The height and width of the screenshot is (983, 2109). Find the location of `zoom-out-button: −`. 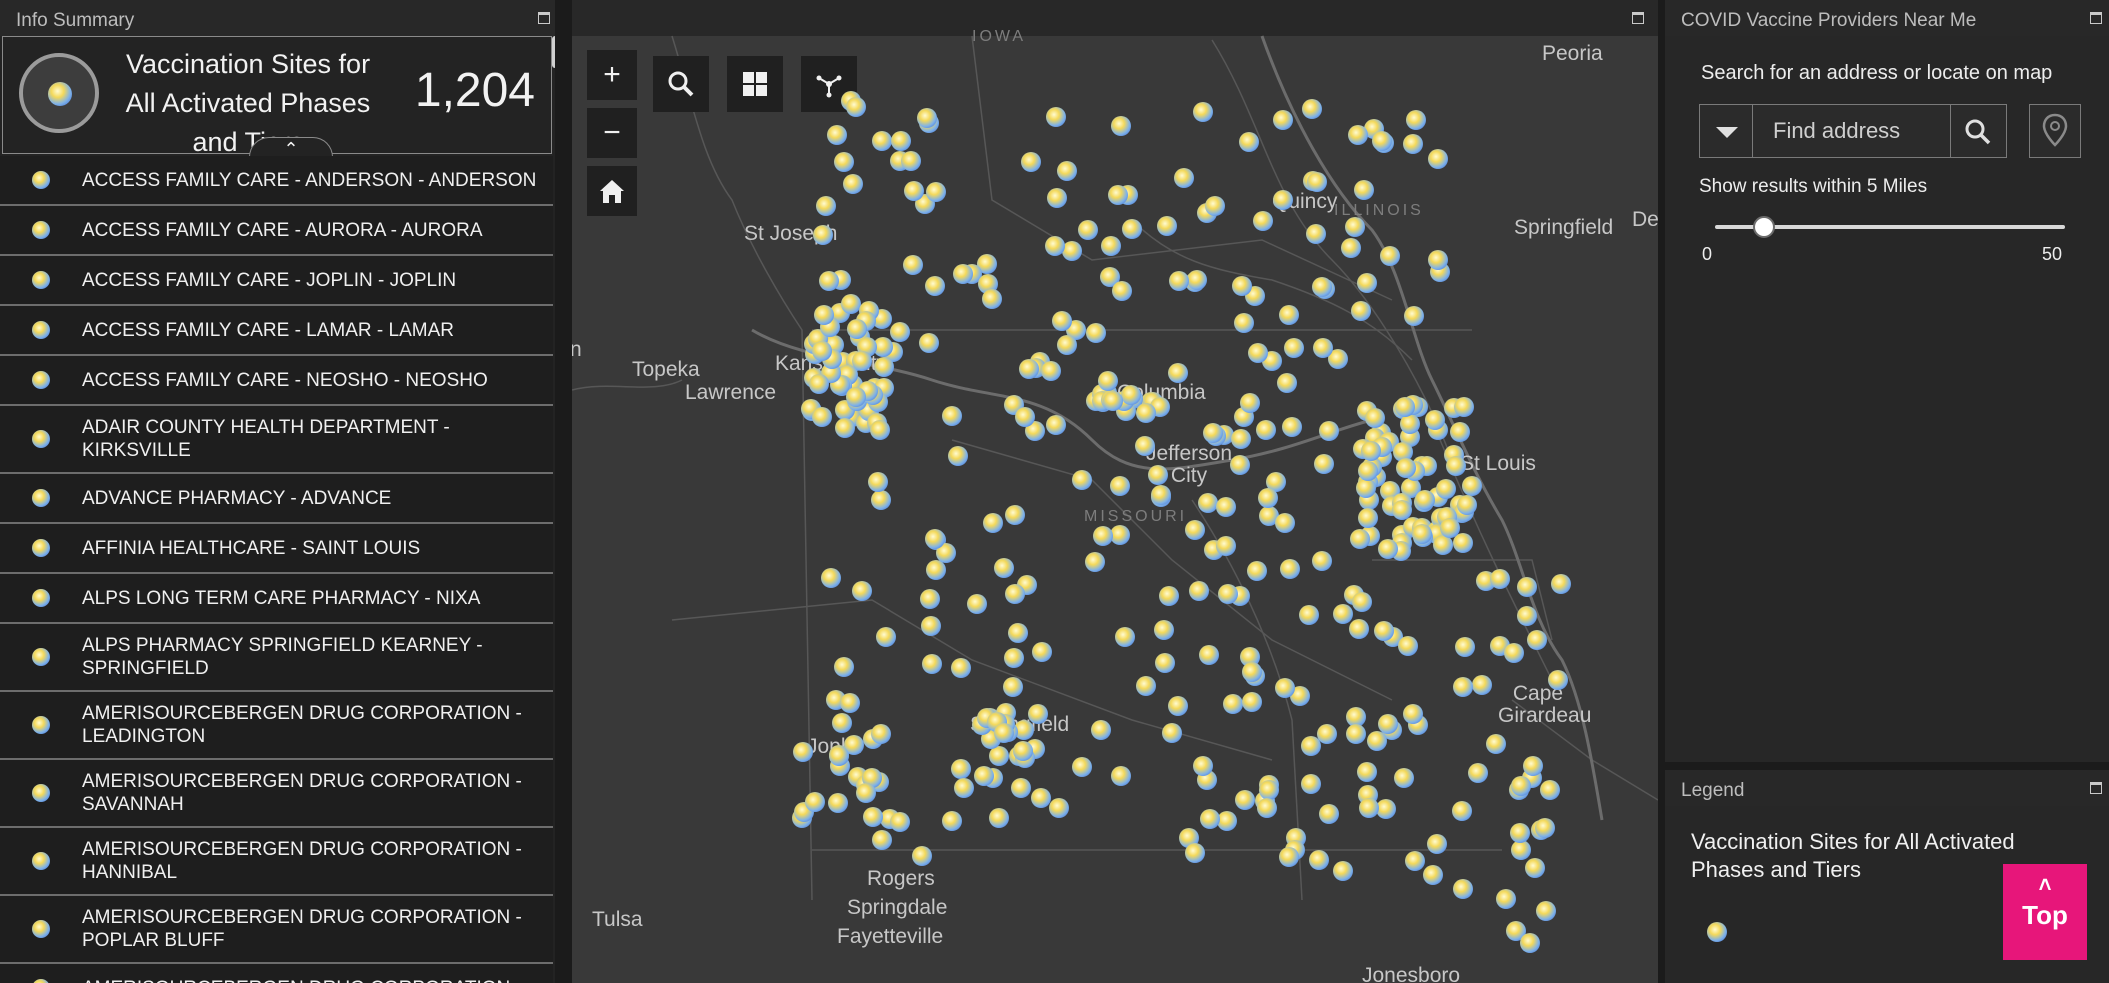

zoom-out-button: − is located at coordinates (612, 133).